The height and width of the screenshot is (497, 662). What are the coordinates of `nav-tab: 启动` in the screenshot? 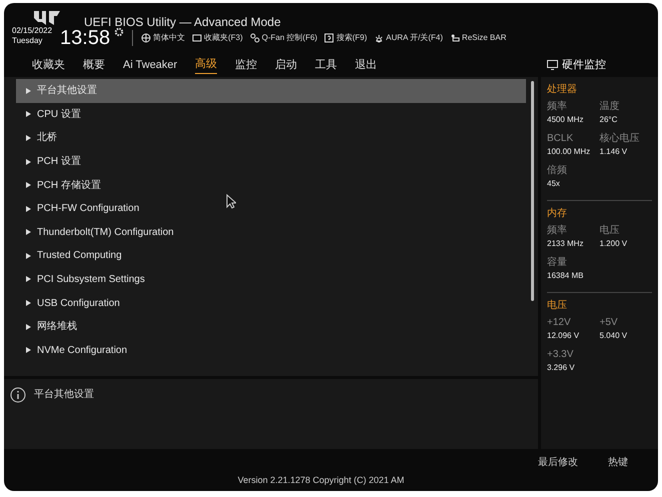 It's located at (286, 65).